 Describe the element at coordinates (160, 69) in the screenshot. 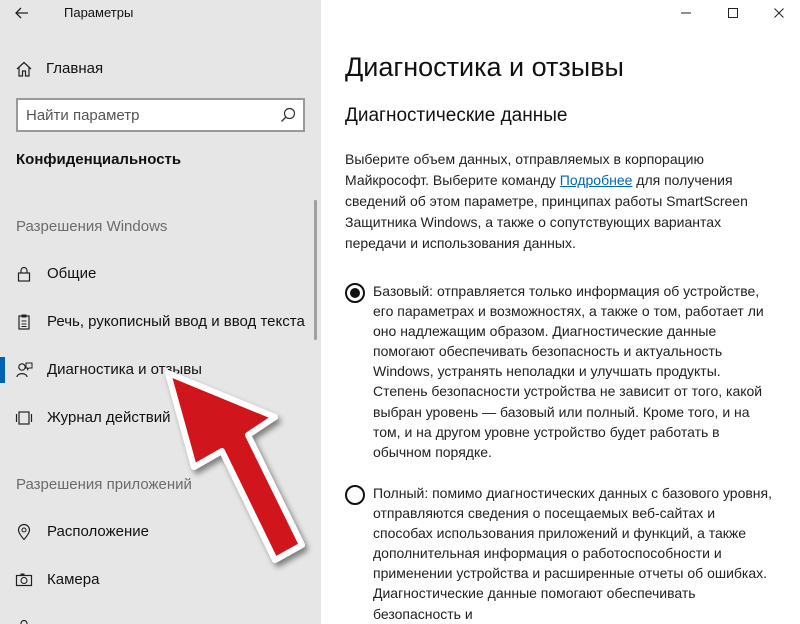

I see `sidebar-item-home: Главная` at that location.